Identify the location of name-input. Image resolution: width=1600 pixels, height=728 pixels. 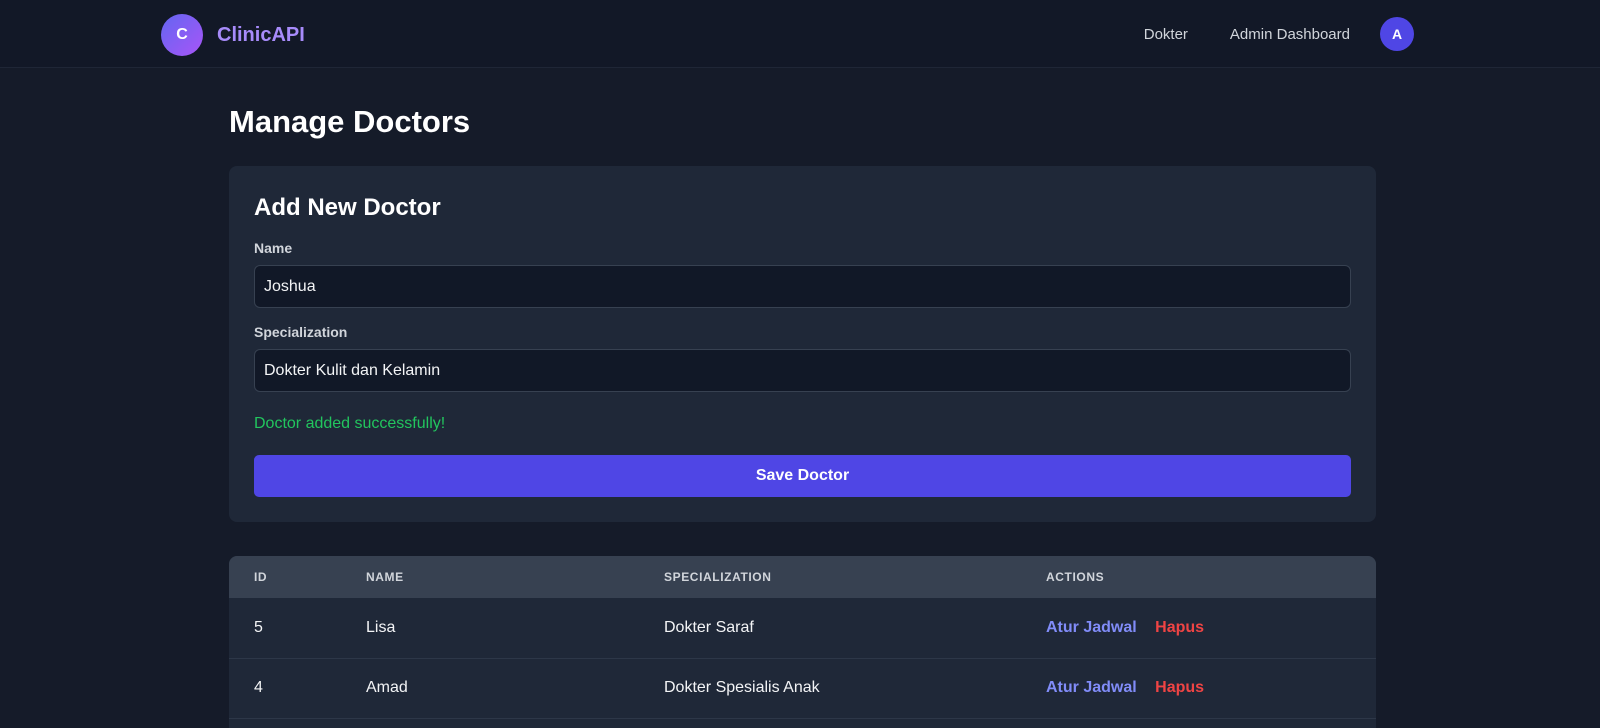
(802, 286).